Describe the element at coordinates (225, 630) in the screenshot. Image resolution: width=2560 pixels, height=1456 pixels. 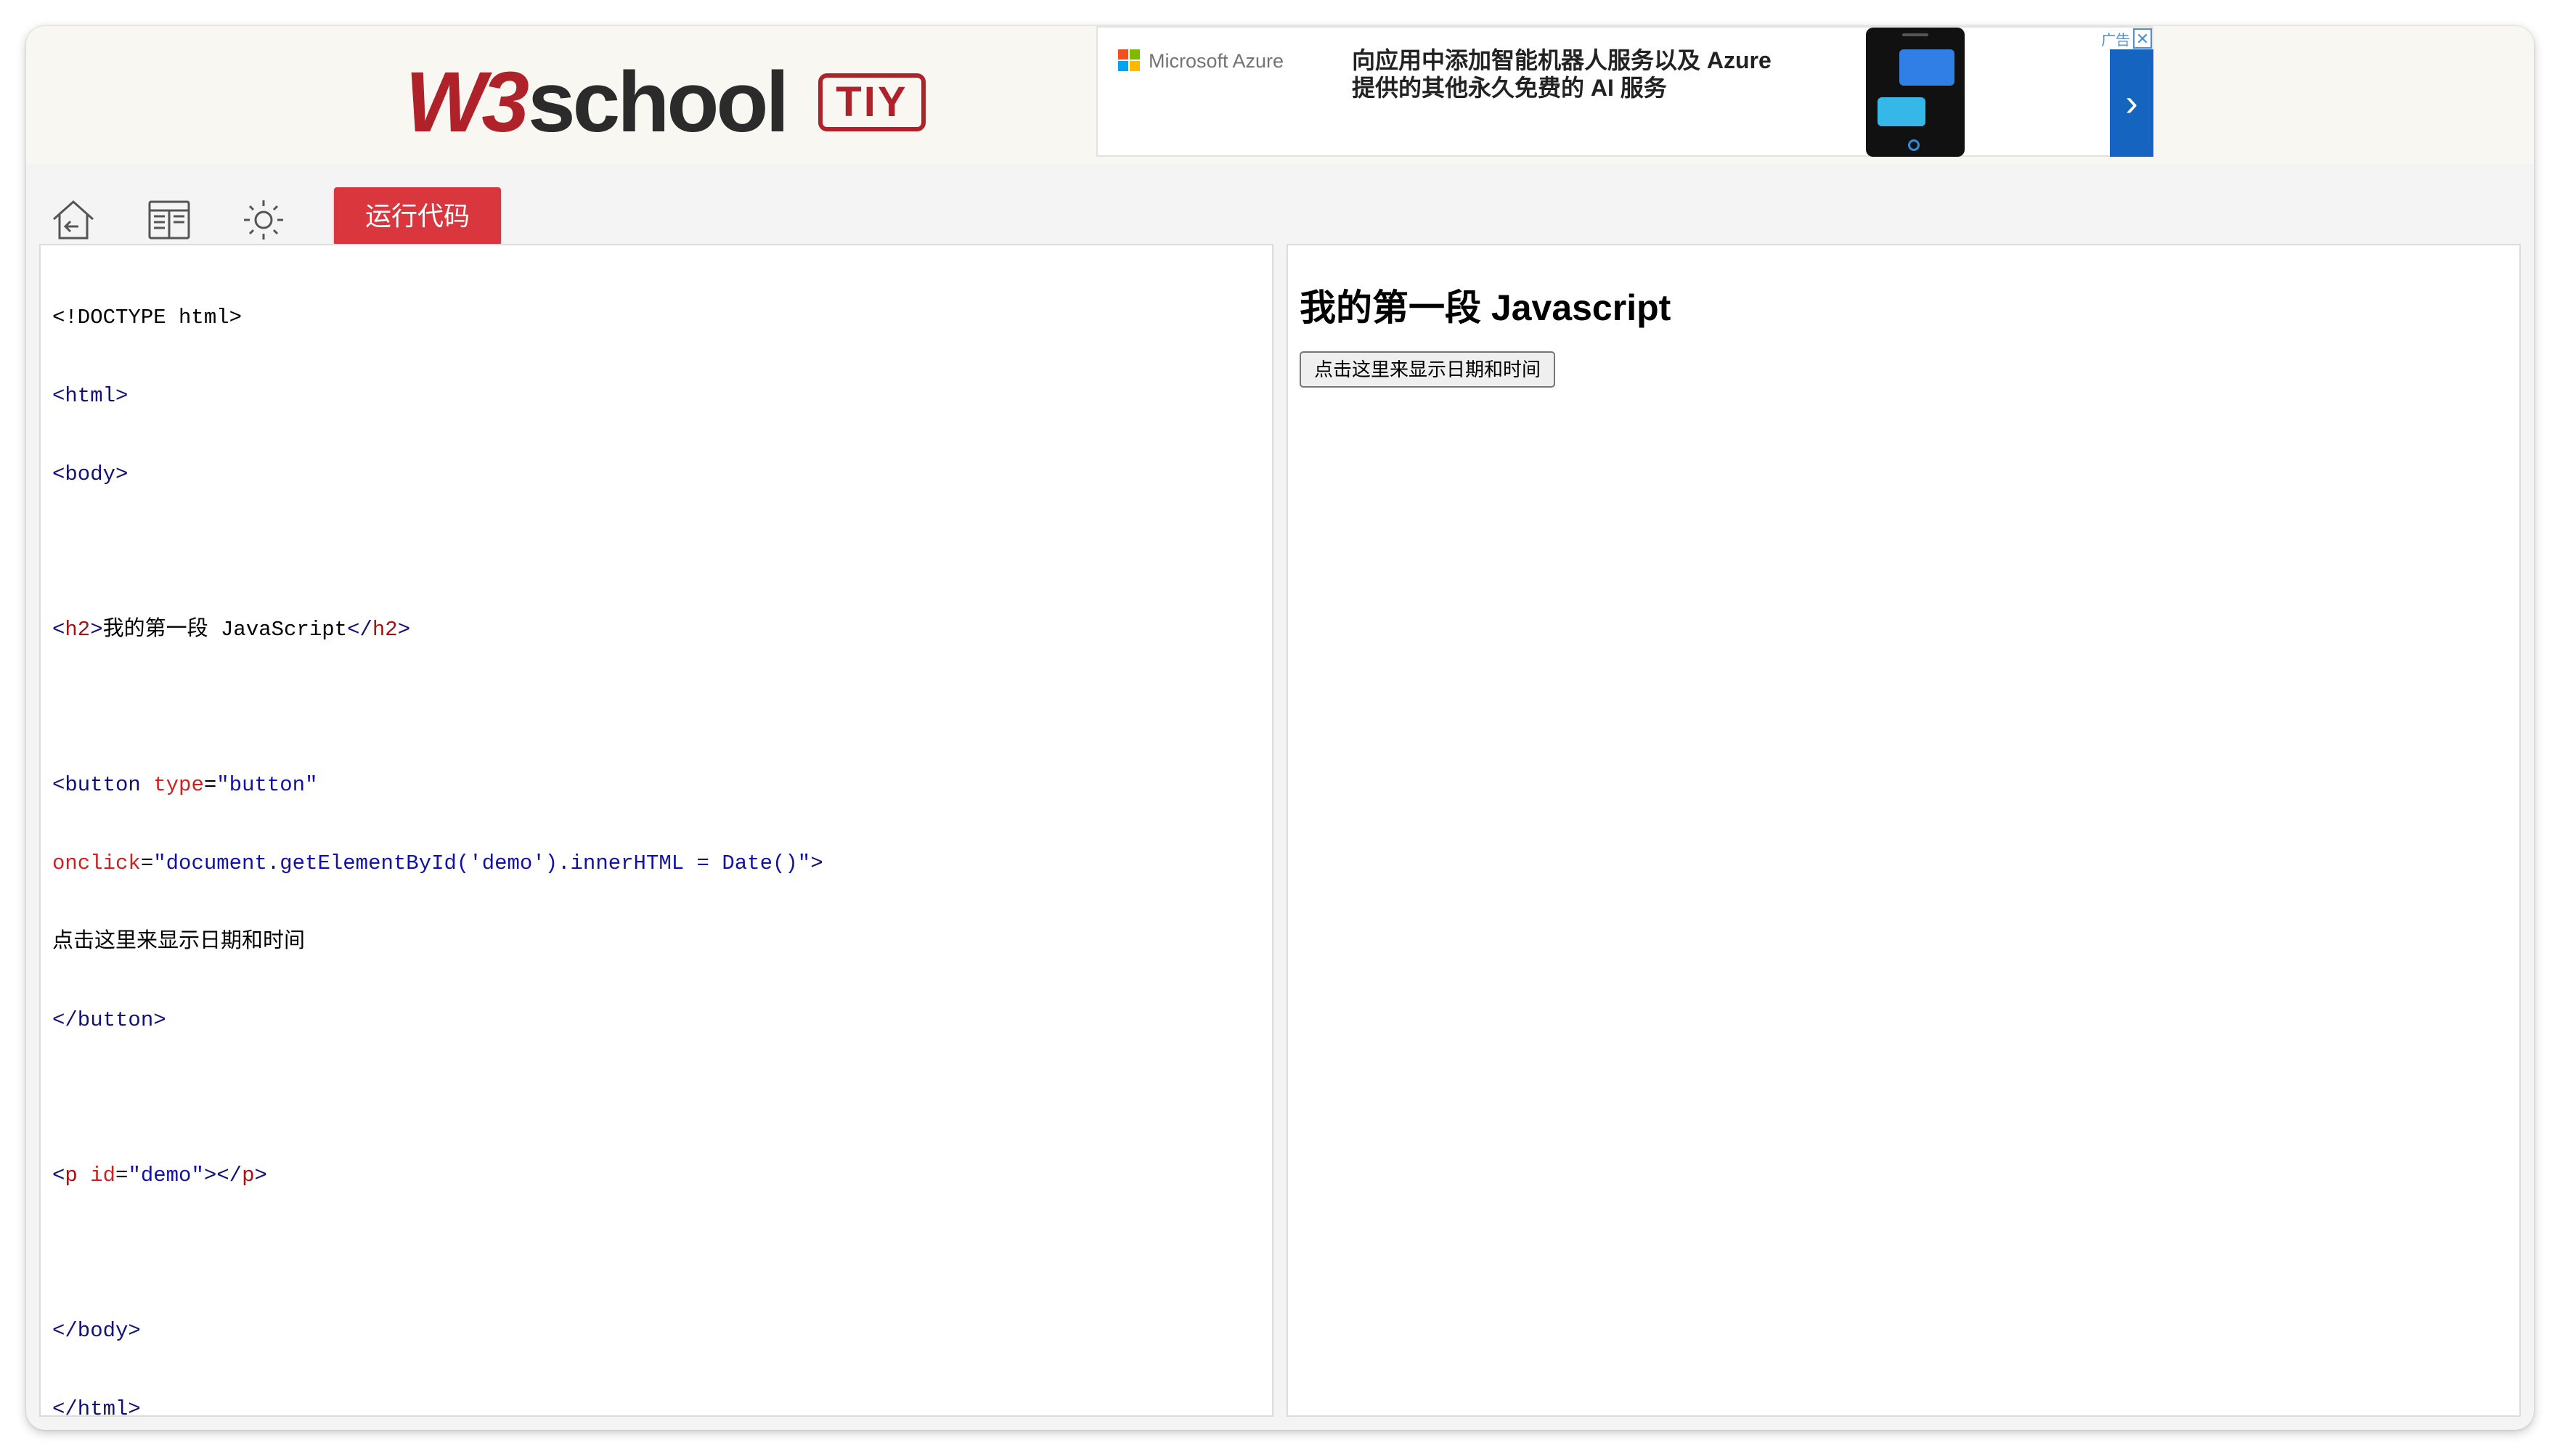
I see `code-h2-text: 我的第一段 JavaScript` at that location.